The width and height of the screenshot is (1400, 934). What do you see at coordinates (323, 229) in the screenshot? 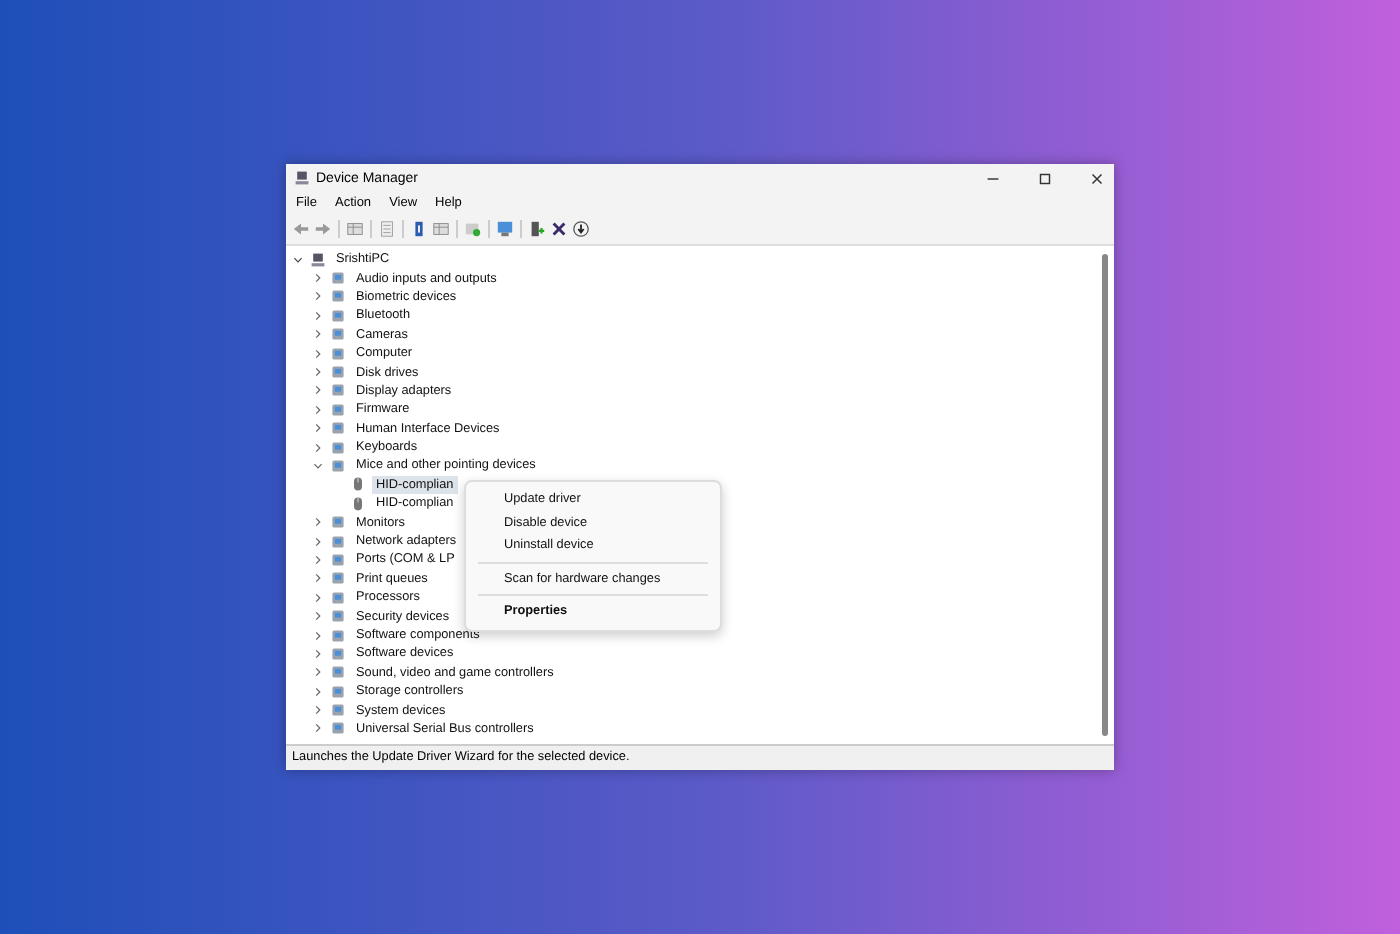
I see `forward-icon` at bounding box center [323, 229].